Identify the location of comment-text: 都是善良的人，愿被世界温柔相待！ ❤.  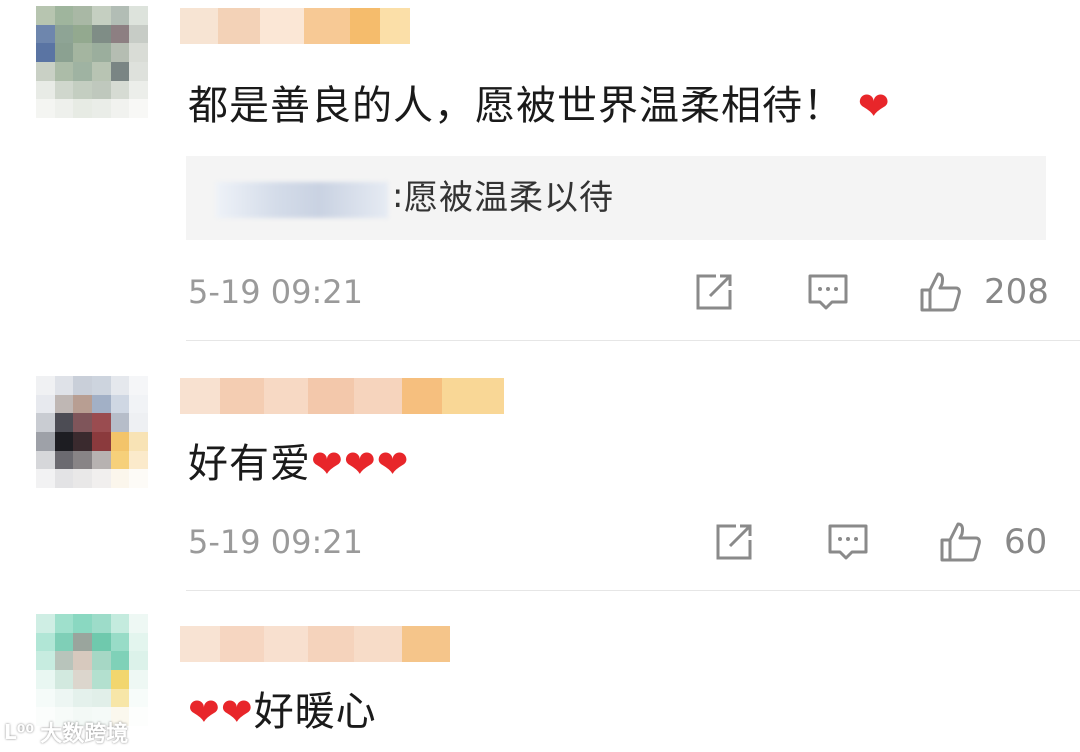
(539, 106).